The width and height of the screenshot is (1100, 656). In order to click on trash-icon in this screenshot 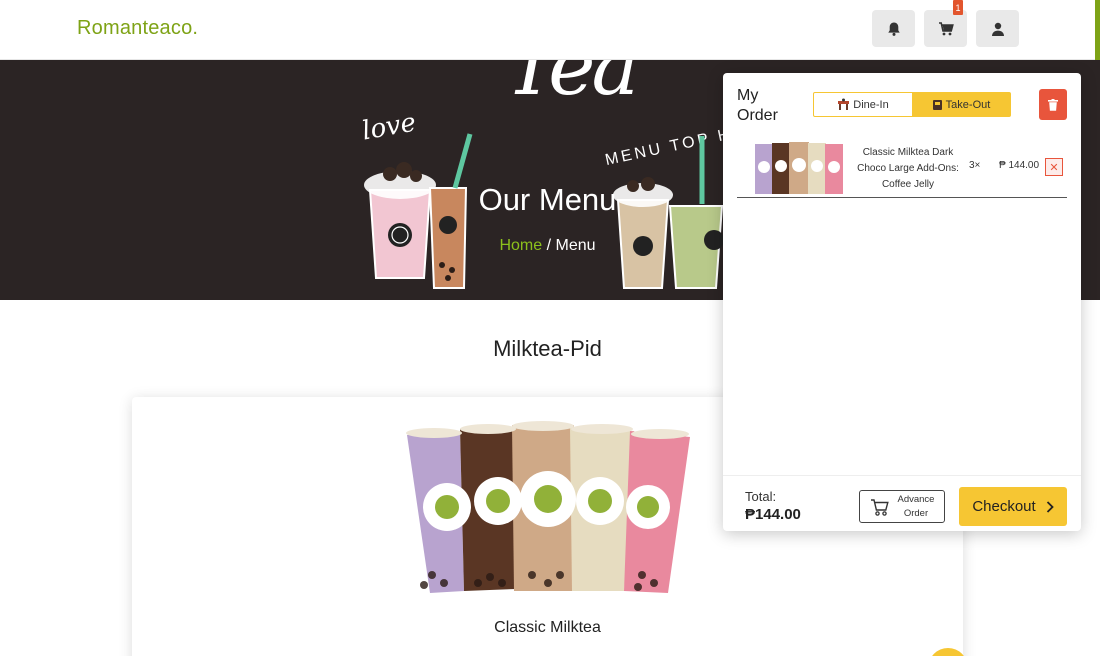, I will do `click(1053, 104)`.